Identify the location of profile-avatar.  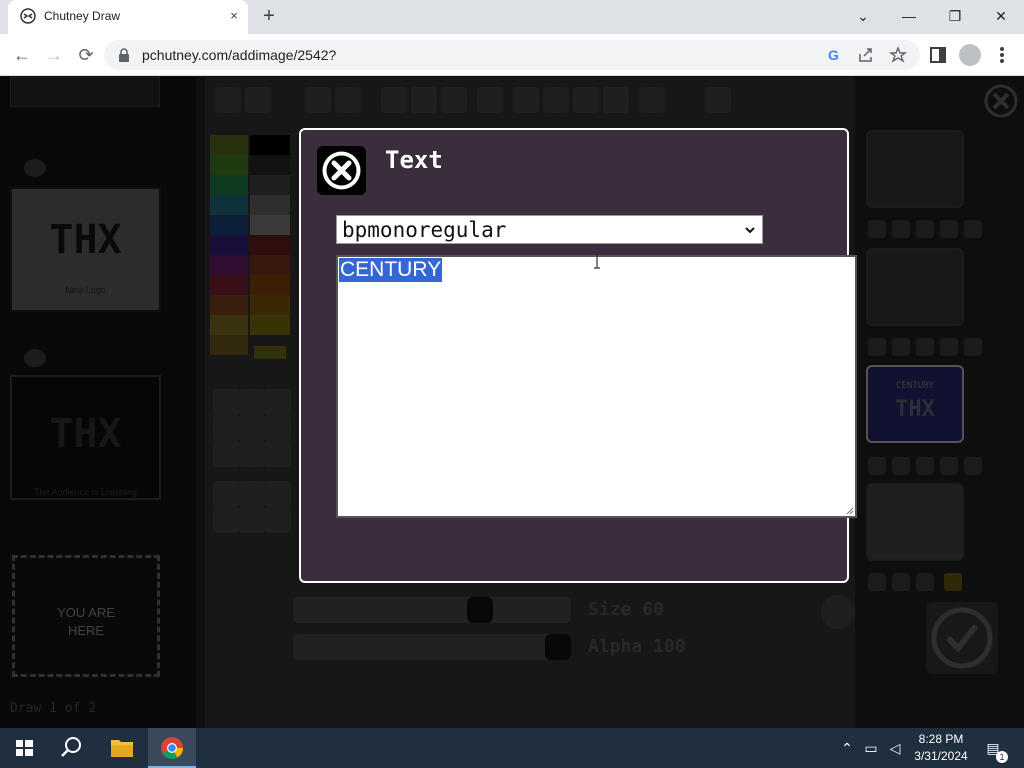
(970, 55).